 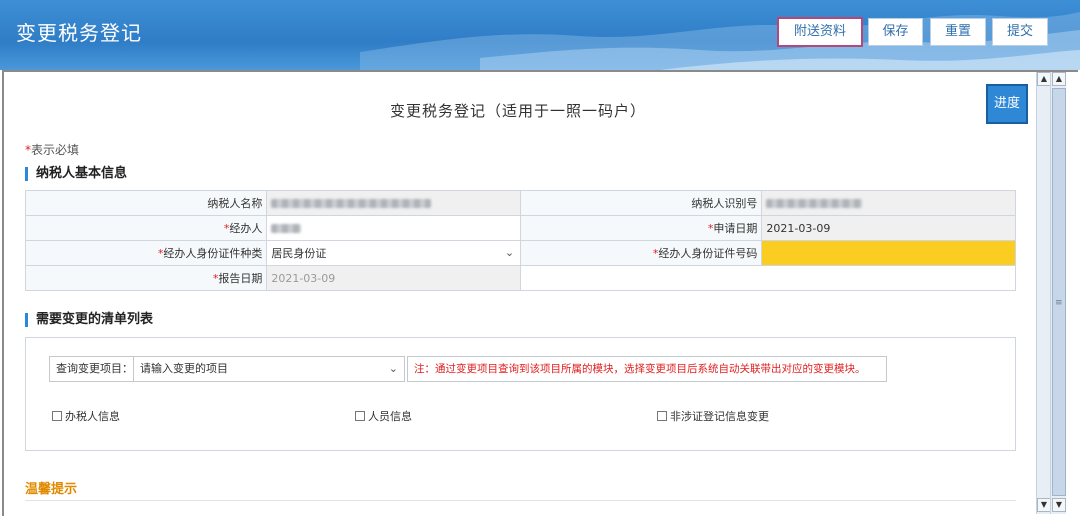 I want to click on table-row: *经办人 *申请日期 2021-03-09, so click(x=520, y=228).